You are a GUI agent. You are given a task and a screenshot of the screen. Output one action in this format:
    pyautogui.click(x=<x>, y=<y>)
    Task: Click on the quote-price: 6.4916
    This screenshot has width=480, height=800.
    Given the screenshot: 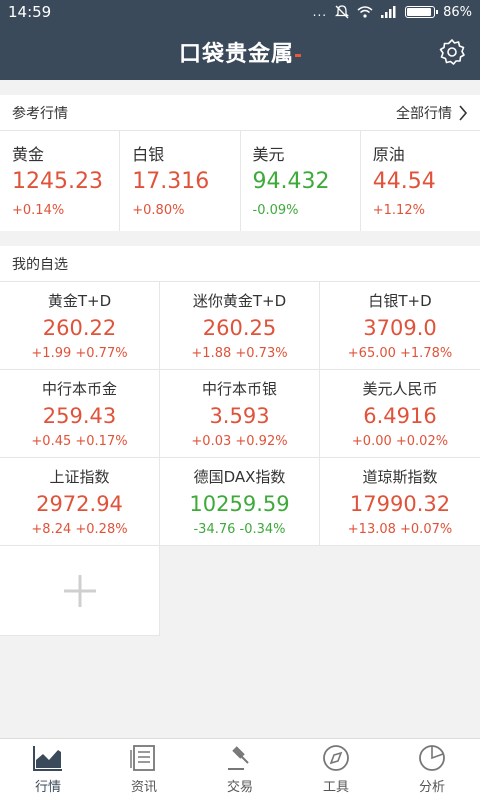 What is the action you would take?
    pyautogui.click(x=400, y=416)
    